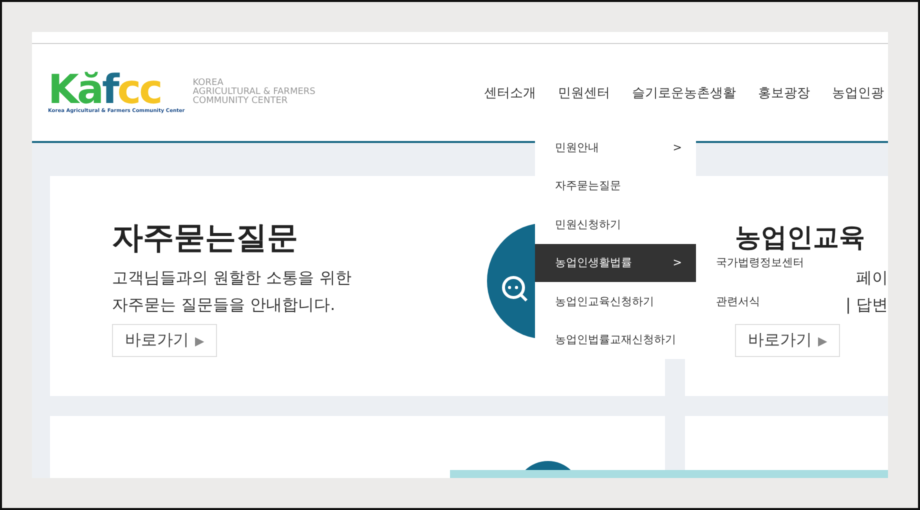 The width and height of the screenshot is (920, 510). What do you see at coordinates (254, 92) in the screenshot?
I see `logo-caption-line: AGRICULTURAL & FARMERS` at bounding box center [254, 92].